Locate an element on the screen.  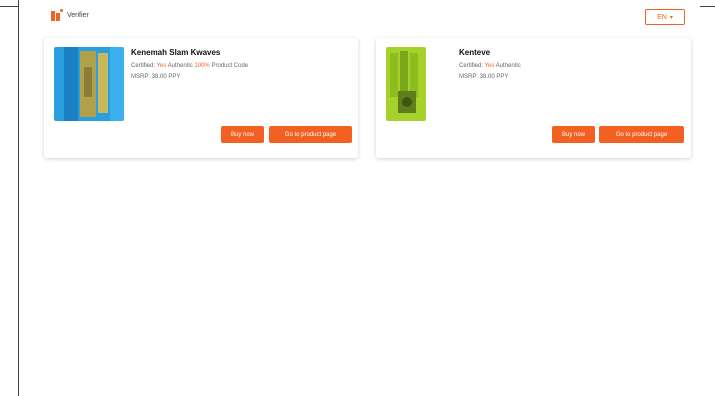
logo-text: Verifier is located at coordinates (78, 15).